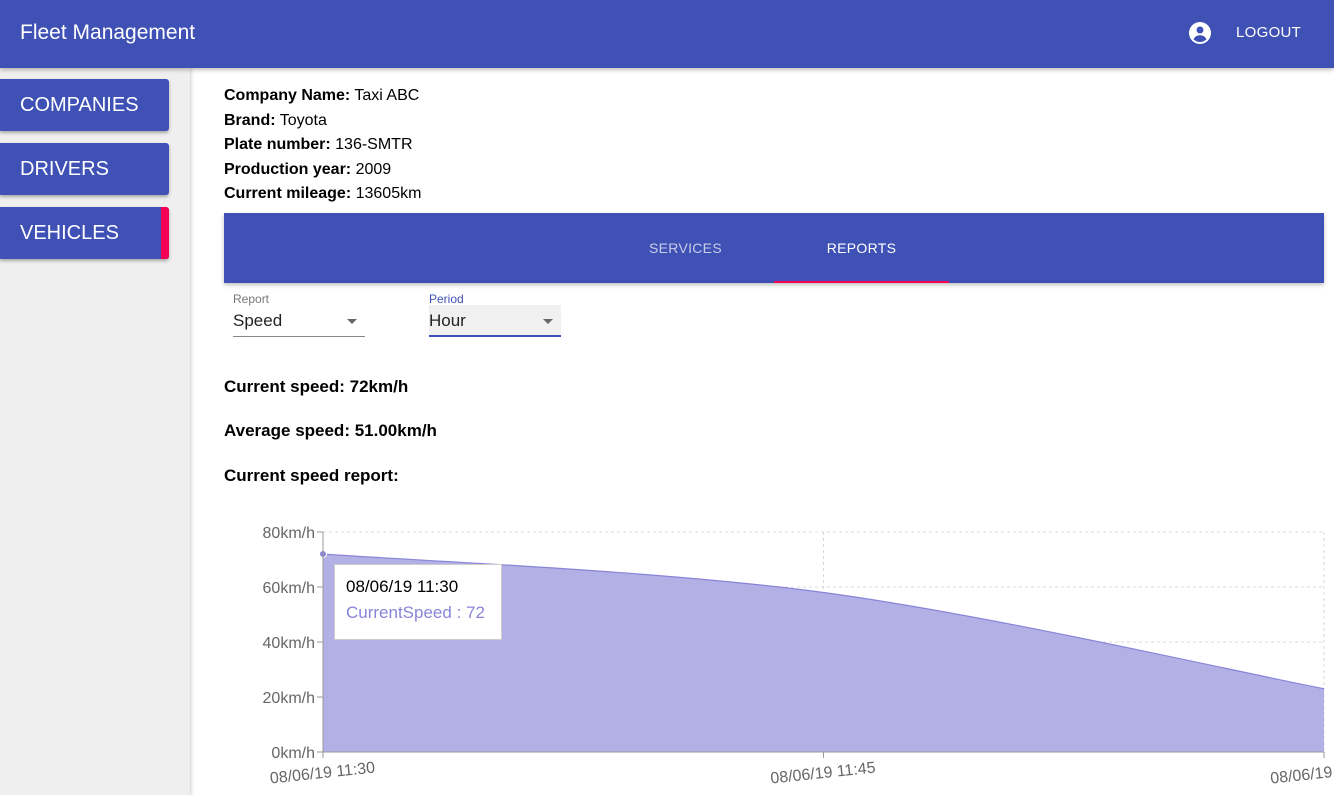  Describe the element at coordinates (277, 144) in the screenshot. I see `plate-label: Plate number:` at that location.